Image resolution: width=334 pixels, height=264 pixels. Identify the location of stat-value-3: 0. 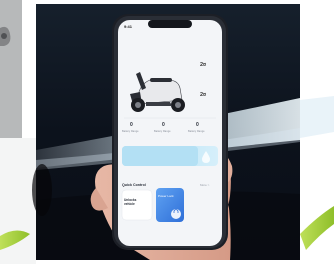
(197, 125).